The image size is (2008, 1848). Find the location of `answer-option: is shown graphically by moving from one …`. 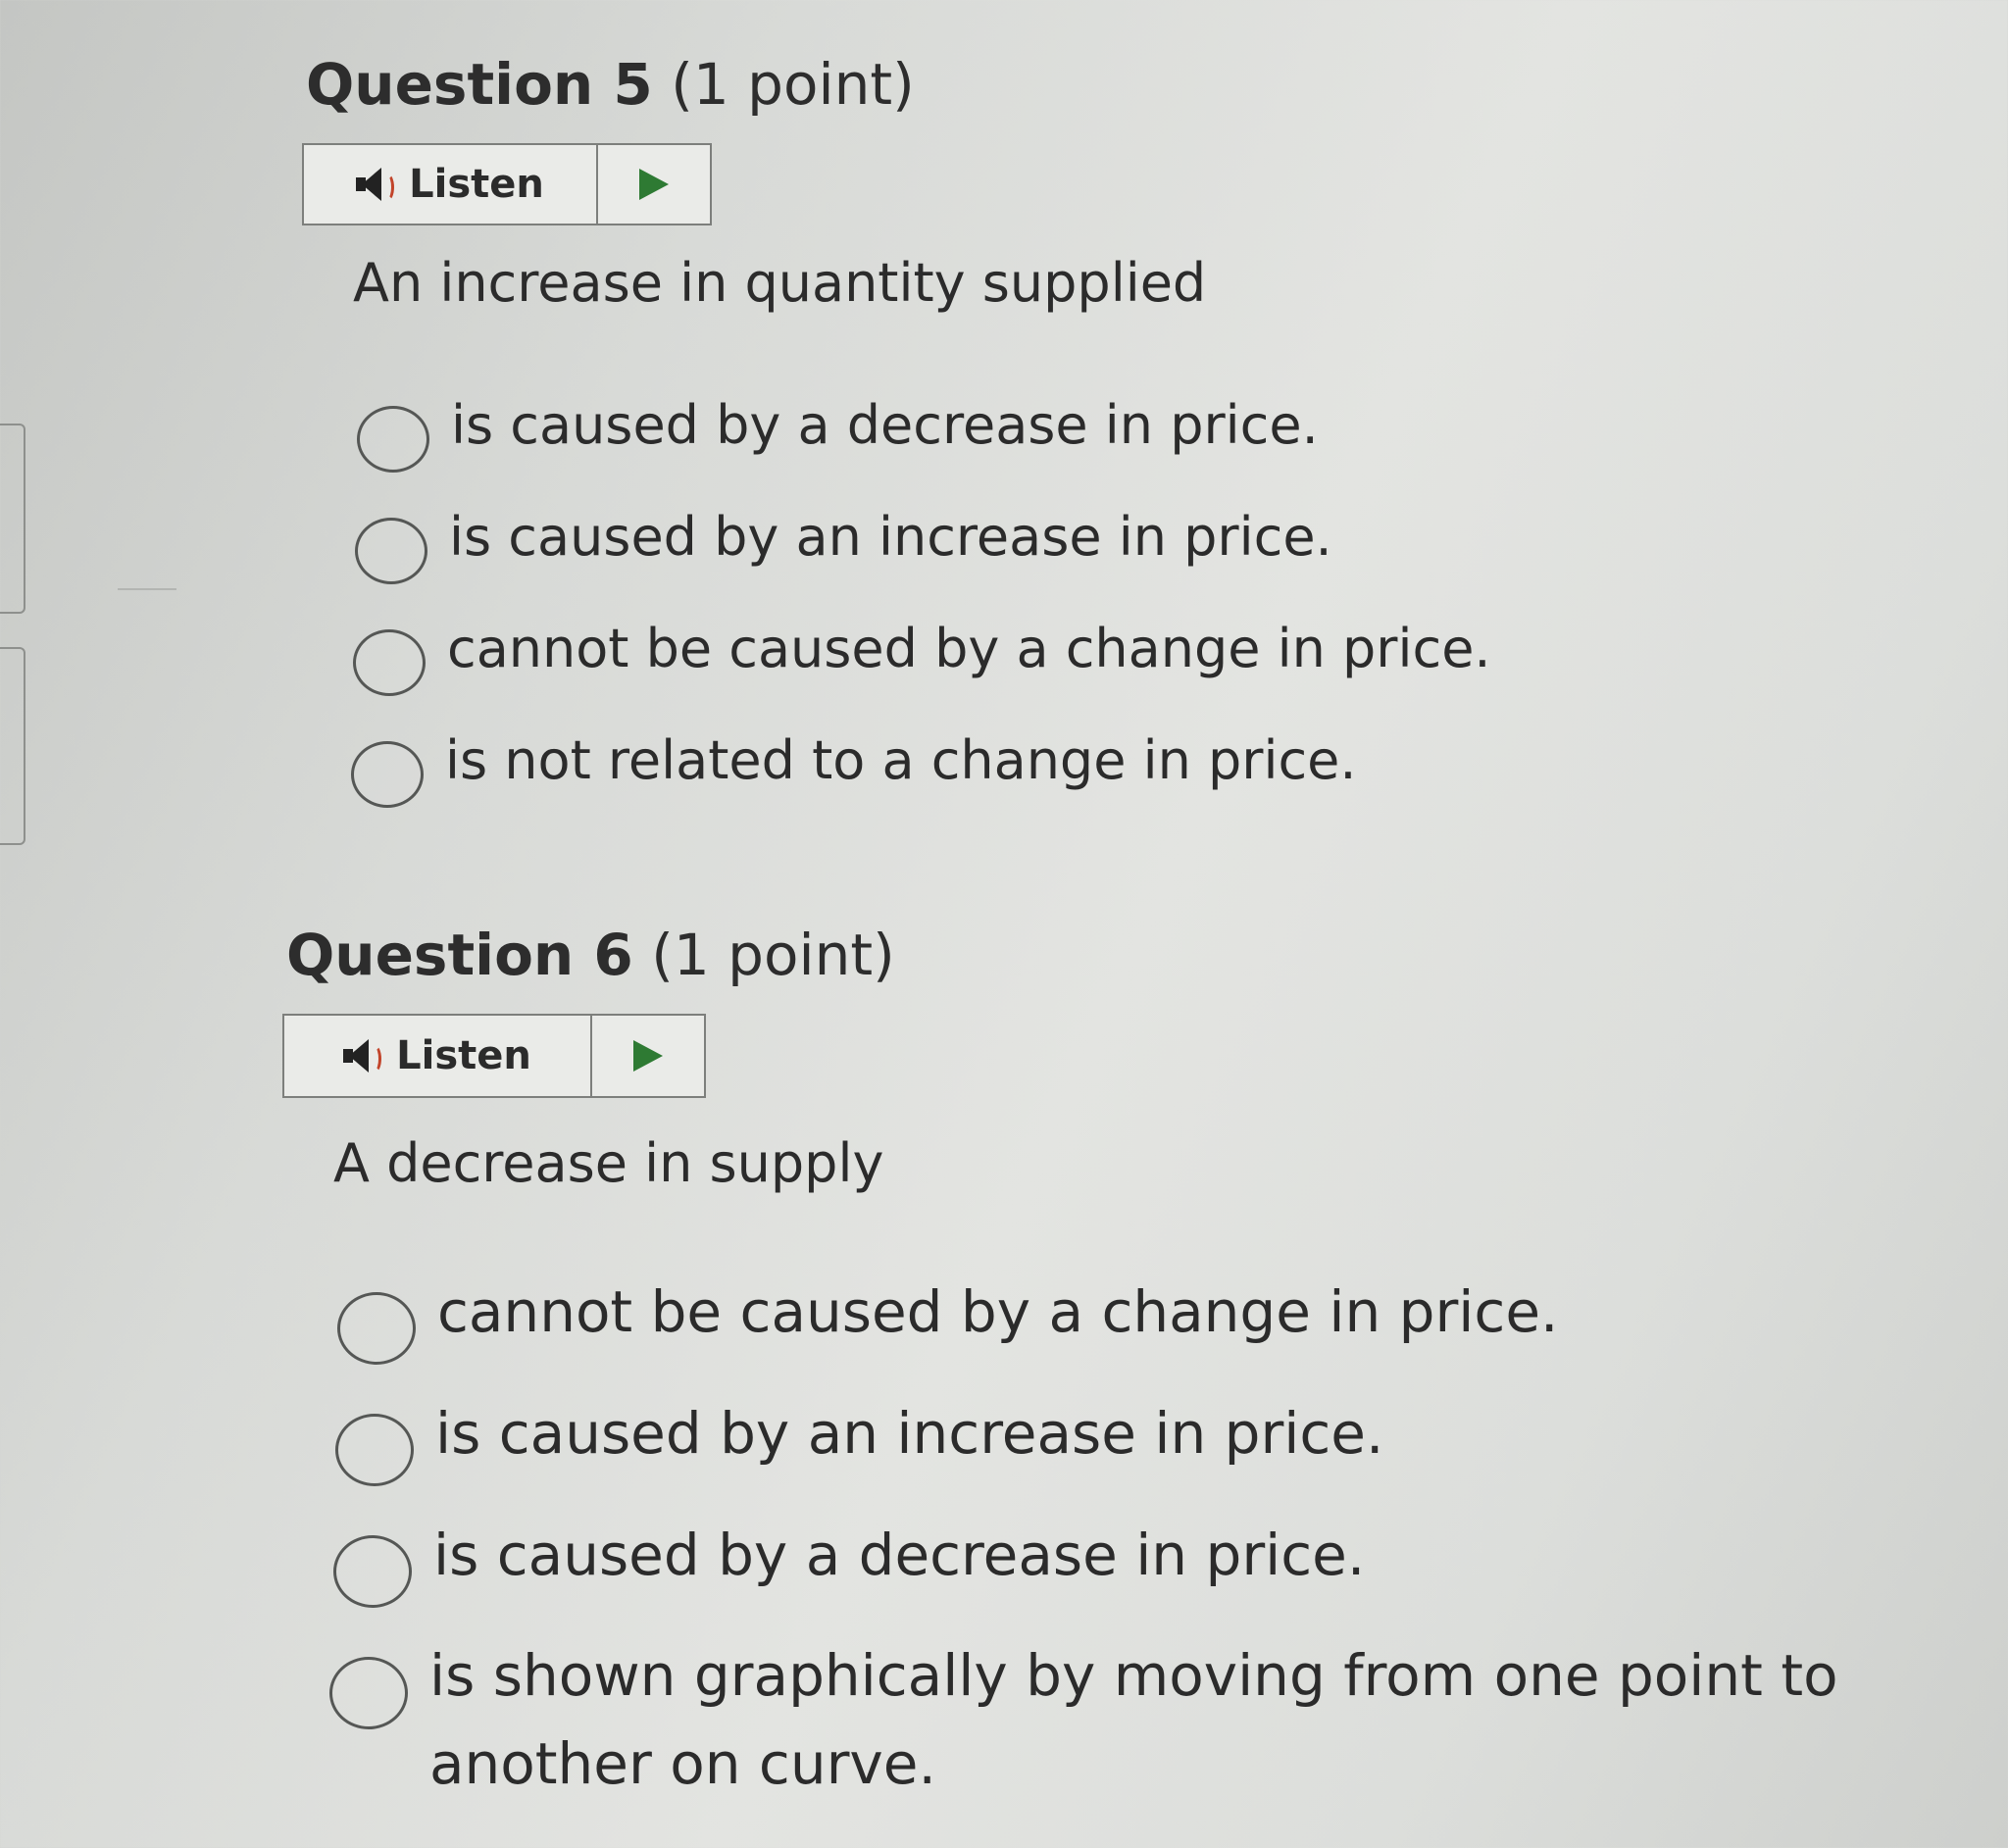

answer-option: is shown graphically by moving from one … is located at coordinates (1168, 1725).